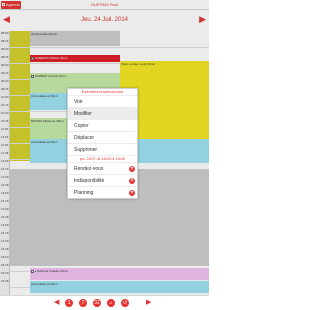 This screenshot has width=320, height=310. Describe the element at coordinates (56, 303) in the screenshot. I see `previous-icon: ◀` at that location.